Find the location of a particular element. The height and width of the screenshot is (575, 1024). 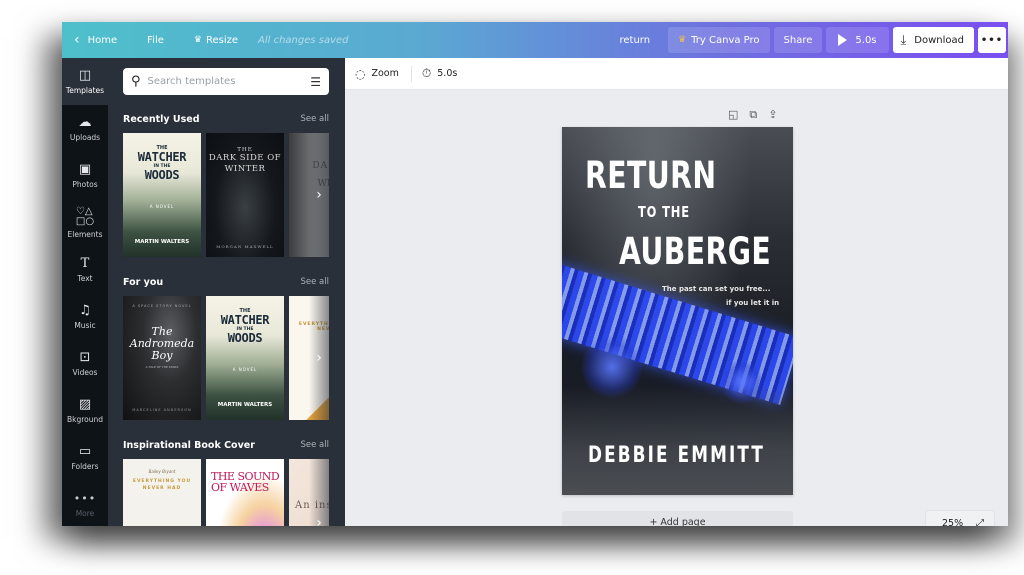

rail-item-photos: ▣ Photos is located at coordinates (85, 175).